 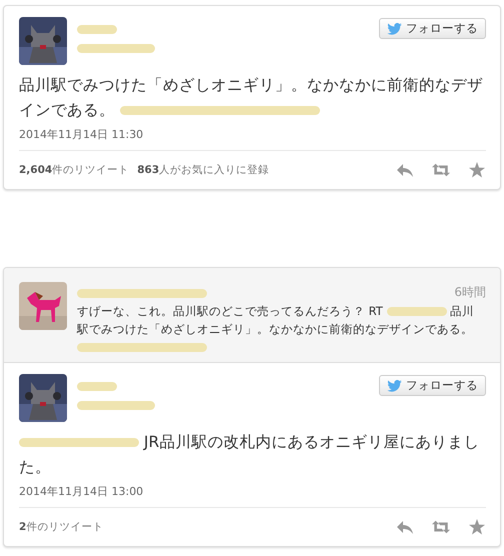 What do you see at coordinates (203, 170) in the screenshot?
I see `tweet-stat: 863人がお気に入りに登録` at bounding box center [203, 170].